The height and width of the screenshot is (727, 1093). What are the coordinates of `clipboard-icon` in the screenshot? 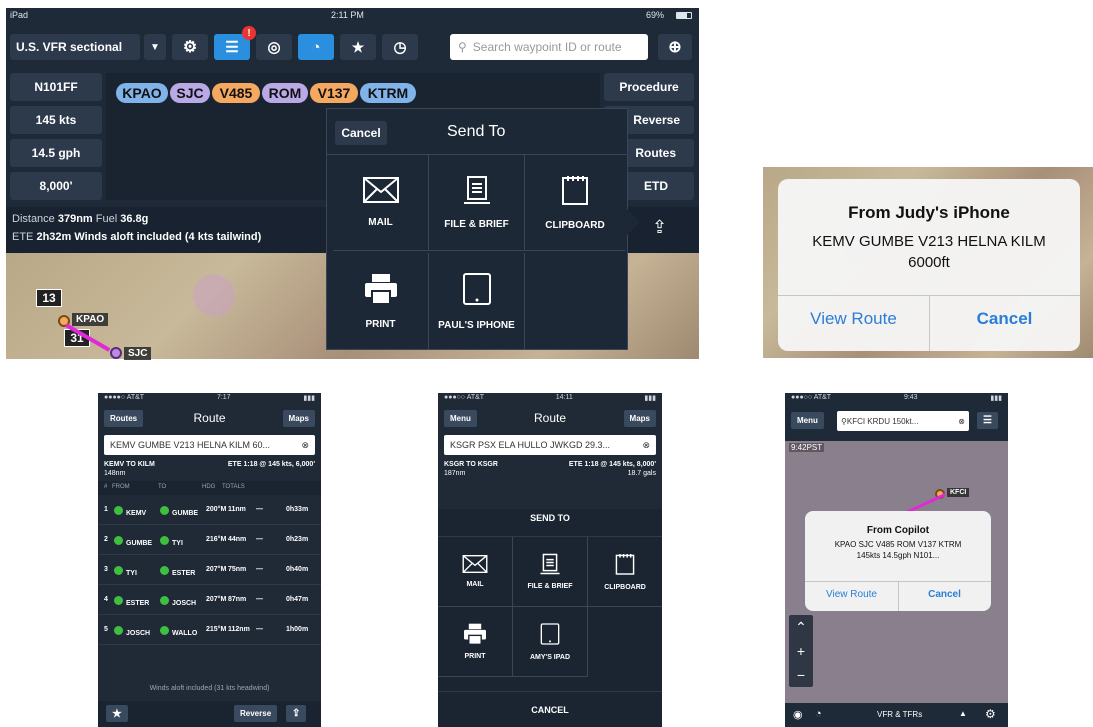 It's located at (625, 564).